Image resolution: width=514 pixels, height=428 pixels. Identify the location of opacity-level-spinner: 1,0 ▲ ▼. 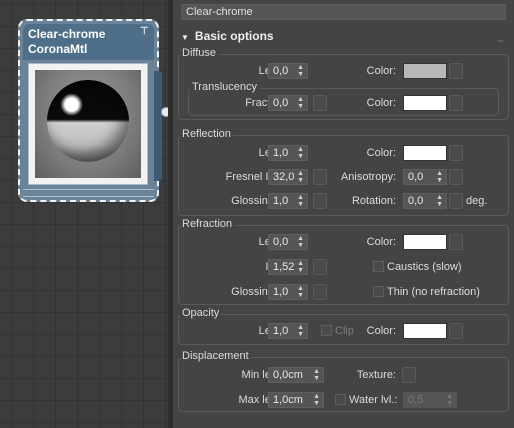
(288, 331).